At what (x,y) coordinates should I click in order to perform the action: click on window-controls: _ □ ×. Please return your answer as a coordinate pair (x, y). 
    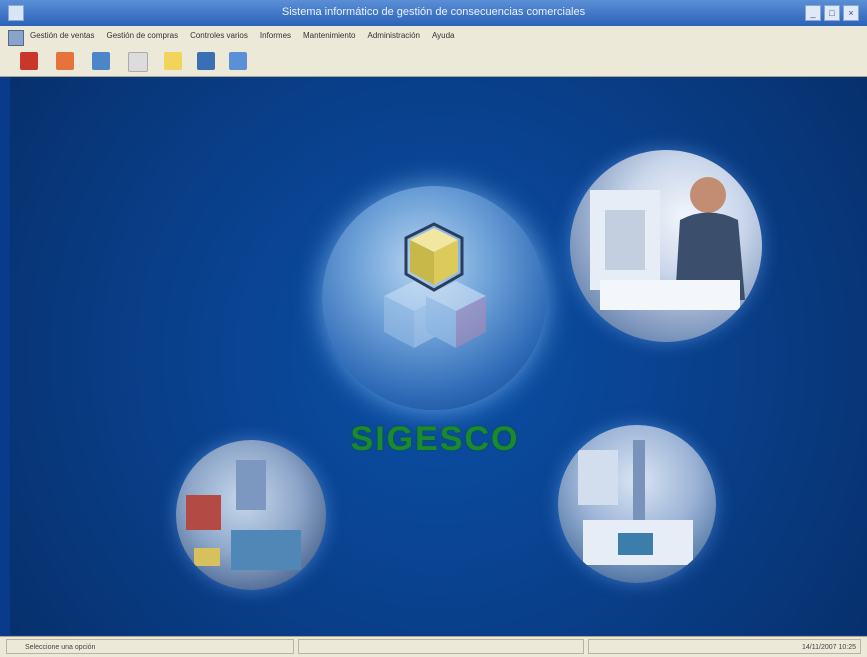
    Looking at the image, I should click on (832, 13).